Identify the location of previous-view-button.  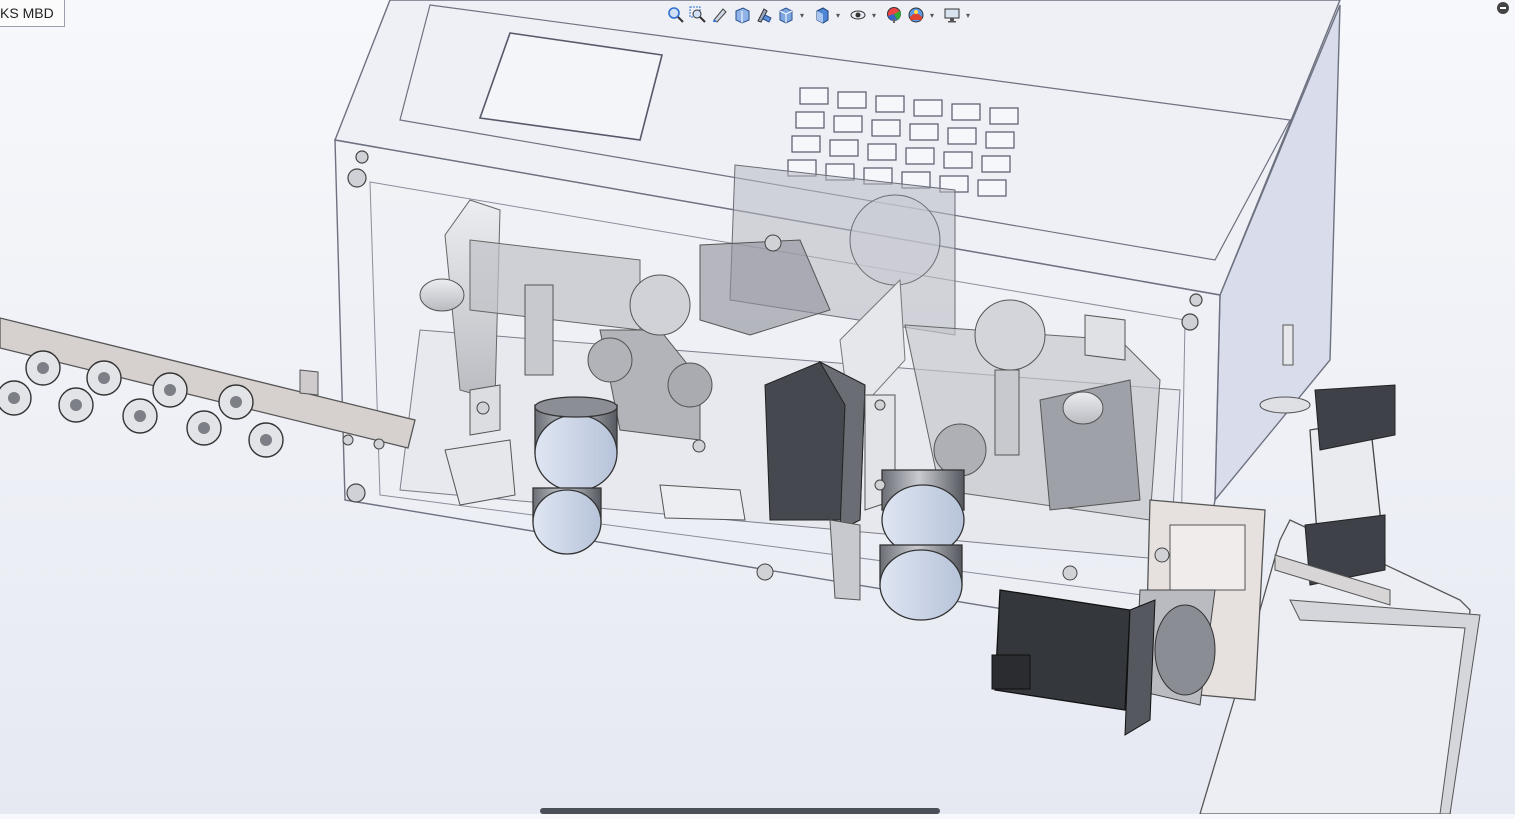
(720, 15).